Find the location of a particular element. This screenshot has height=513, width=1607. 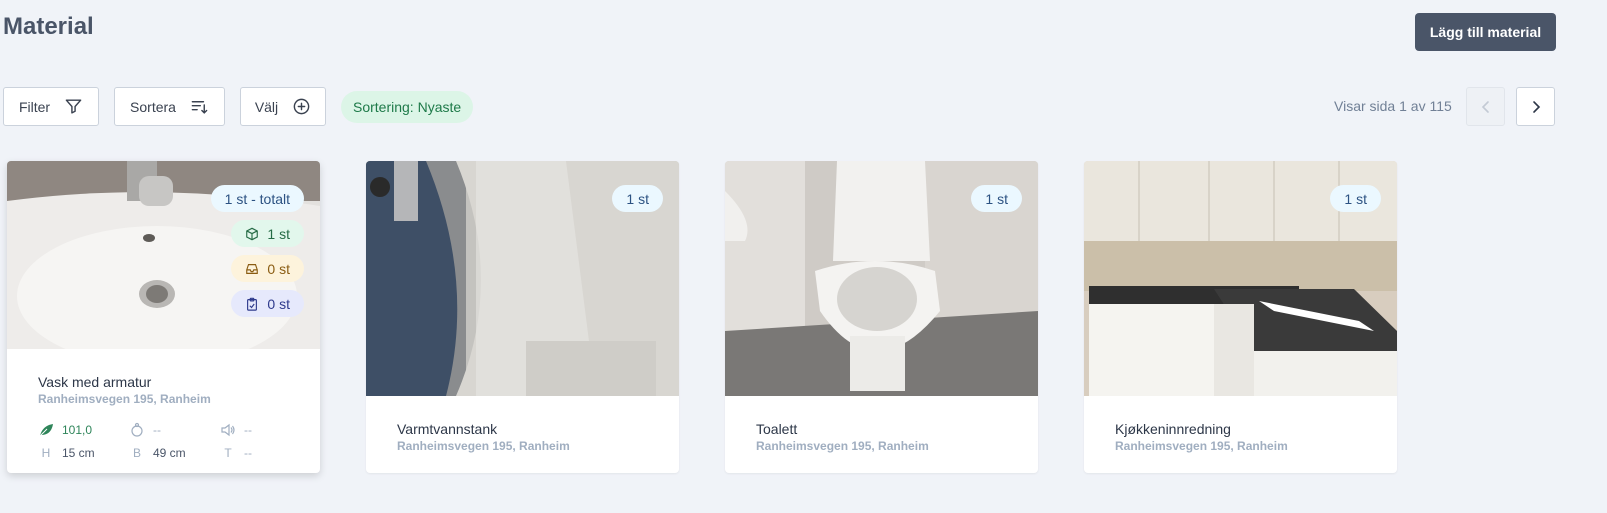

card-title: Kjøkkeninnredning is located at coordinates (1173, 429).